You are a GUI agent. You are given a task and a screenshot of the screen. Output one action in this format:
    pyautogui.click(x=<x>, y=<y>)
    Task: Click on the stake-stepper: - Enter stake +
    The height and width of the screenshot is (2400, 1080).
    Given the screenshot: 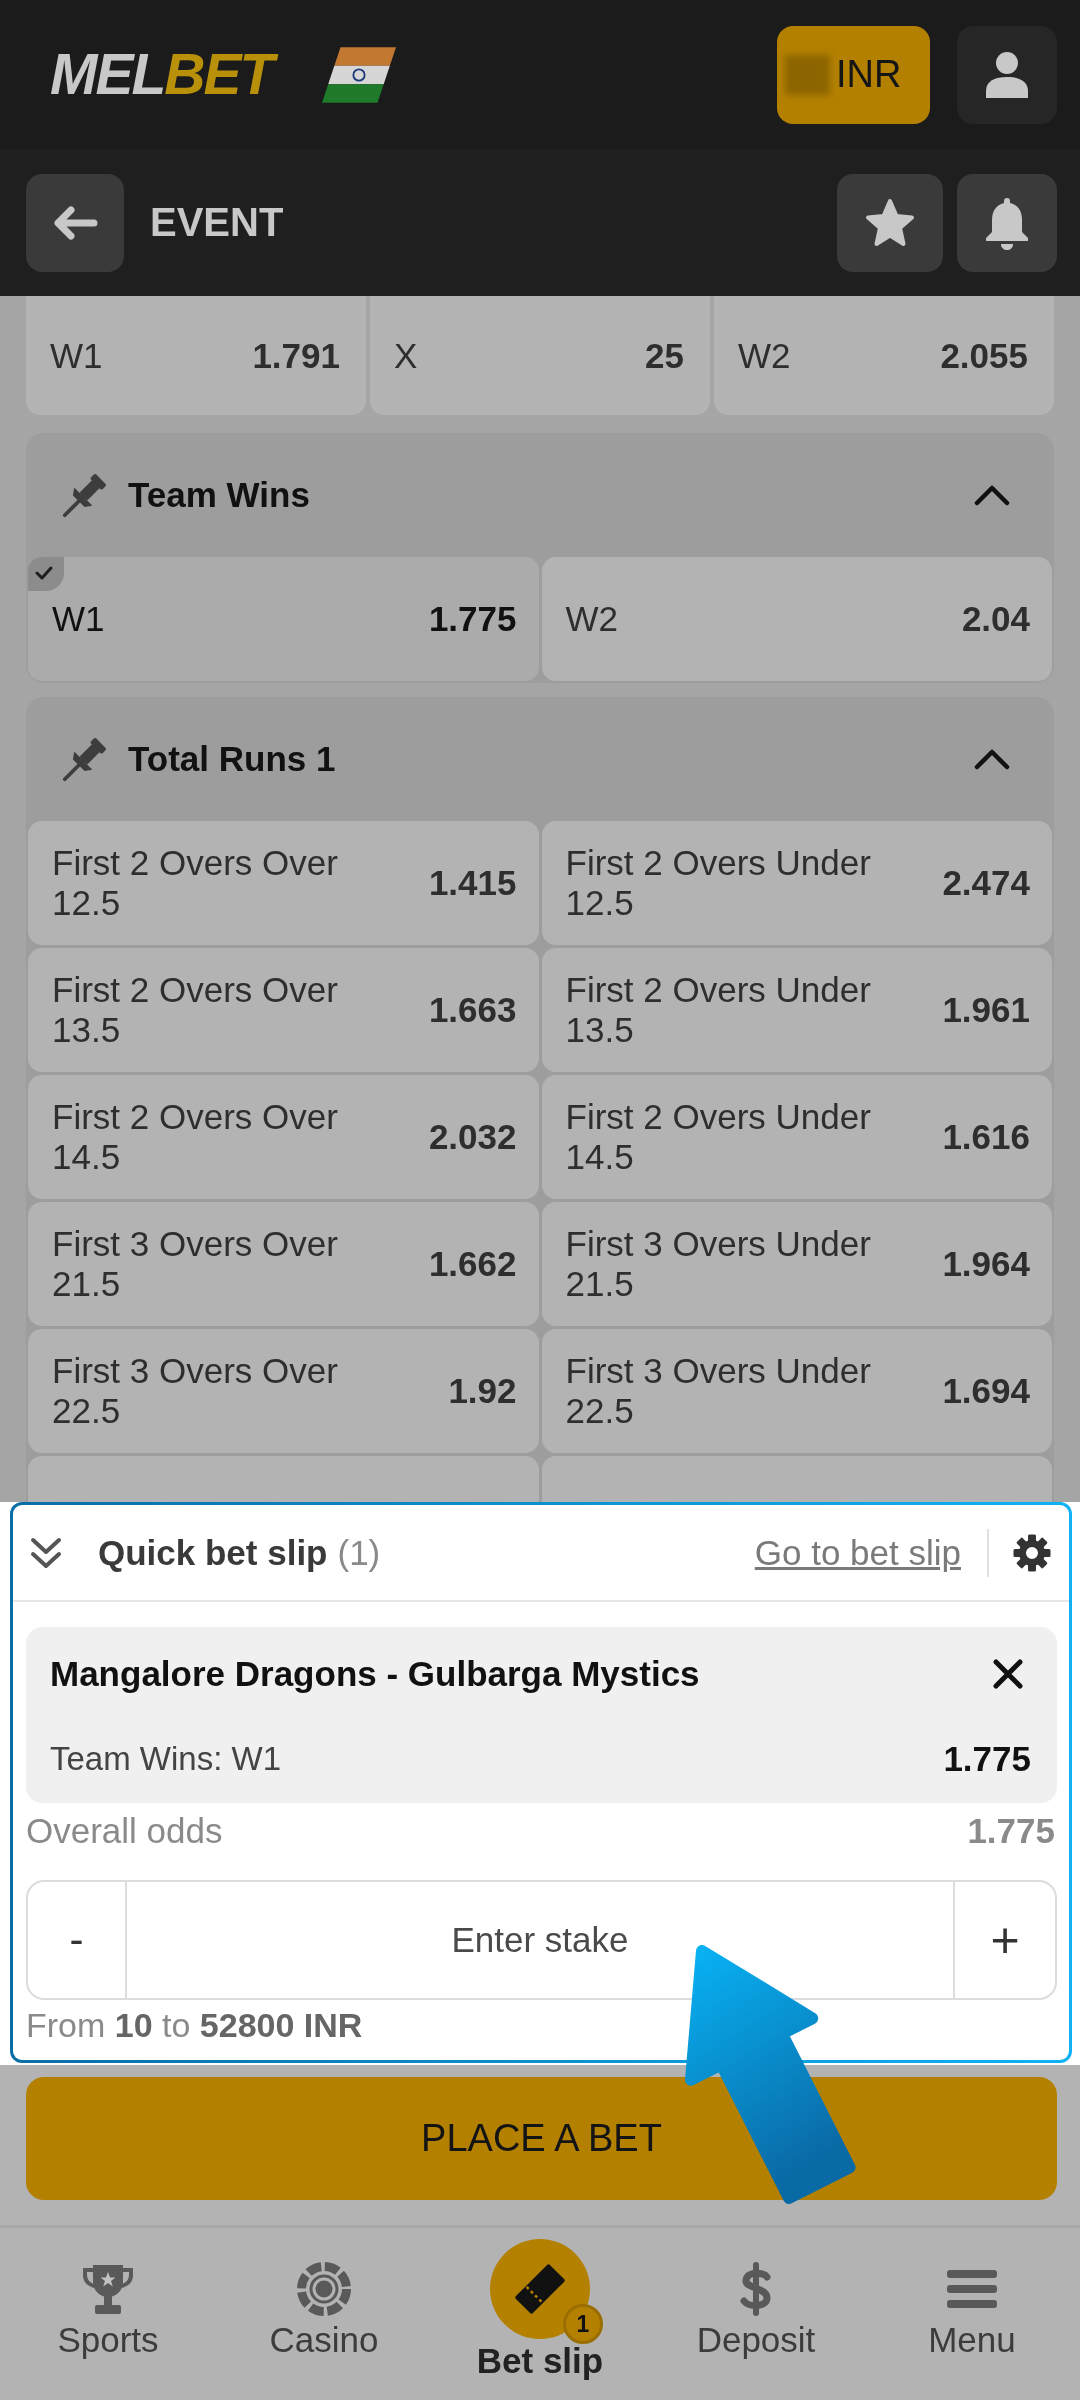 What is the action you would take?
    pyautogui.click(x=541, y=1940)
    